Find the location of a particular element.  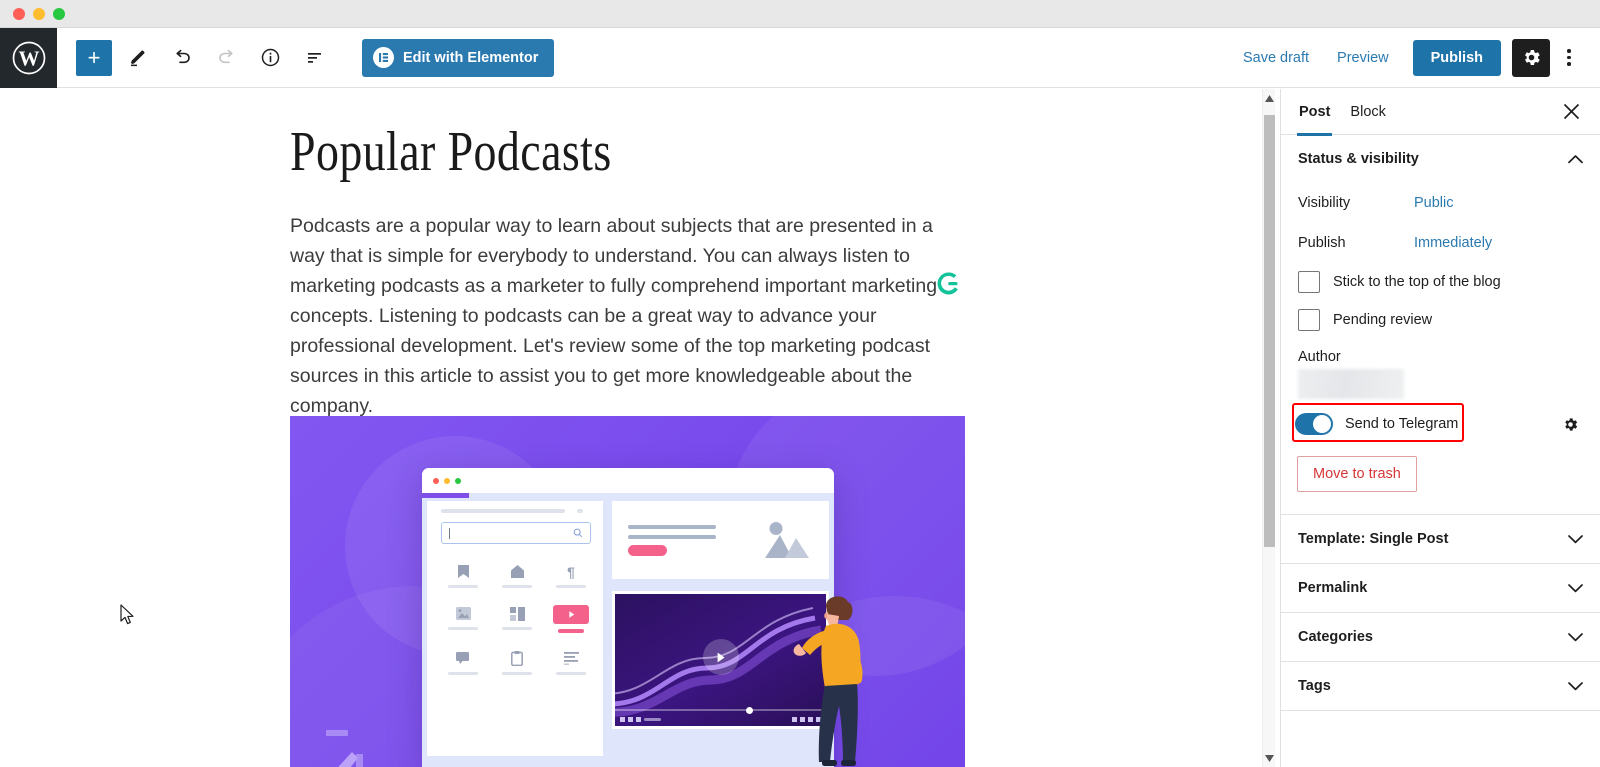

scroll-up-arrow-icon is located at coordinates (1269, 98).